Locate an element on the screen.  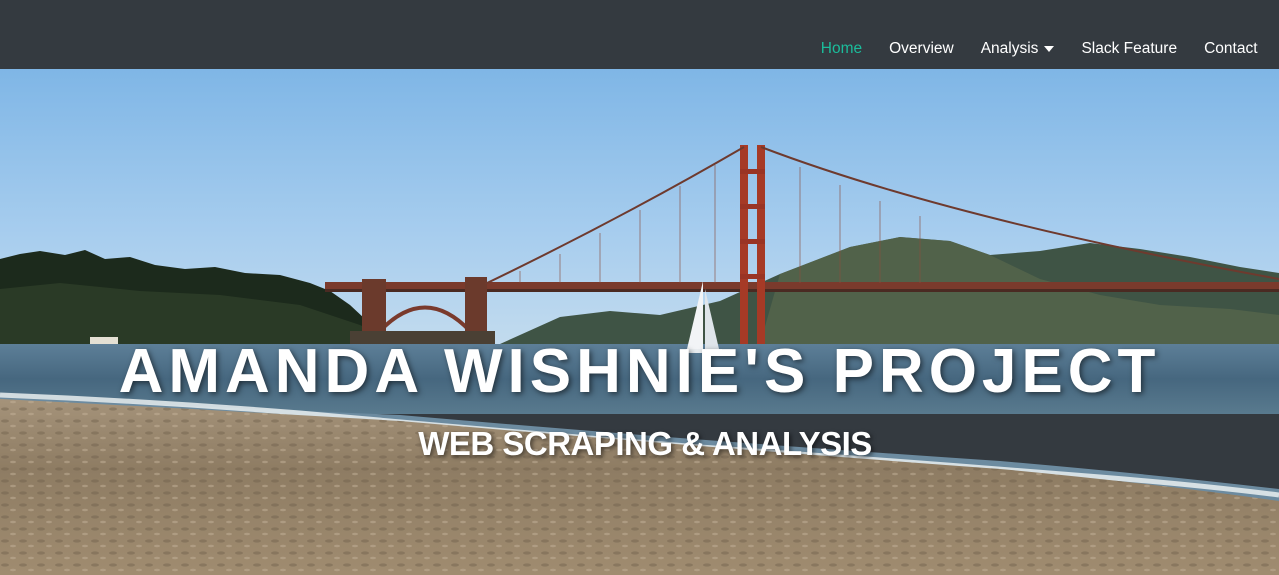
nav-link-analysis-dropdown: Analysis is located at coordinates (1017, 49).